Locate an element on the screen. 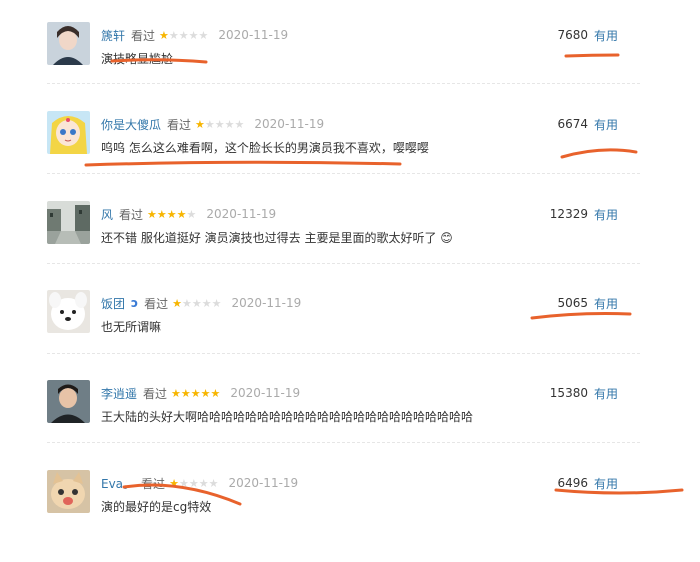 This screenshot has width=700, height=562. cat-face-icon is located at coordinates (68, 491).